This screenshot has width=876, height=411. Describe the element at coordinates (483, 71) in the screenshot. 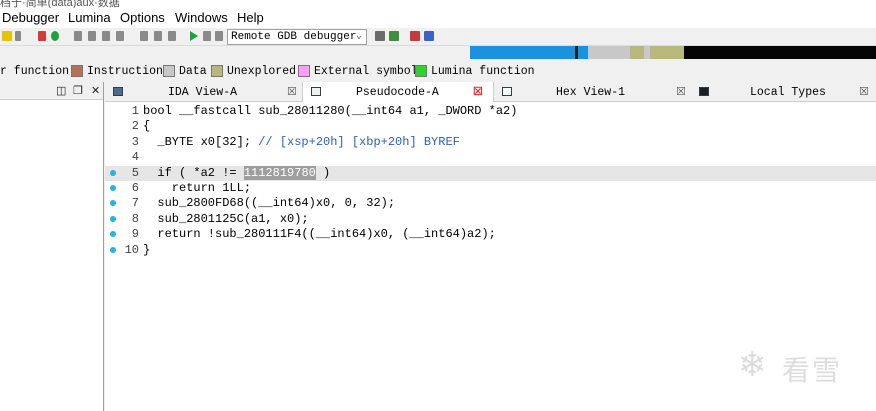

I see `legend-label-lumina: Lumina function` at that location.